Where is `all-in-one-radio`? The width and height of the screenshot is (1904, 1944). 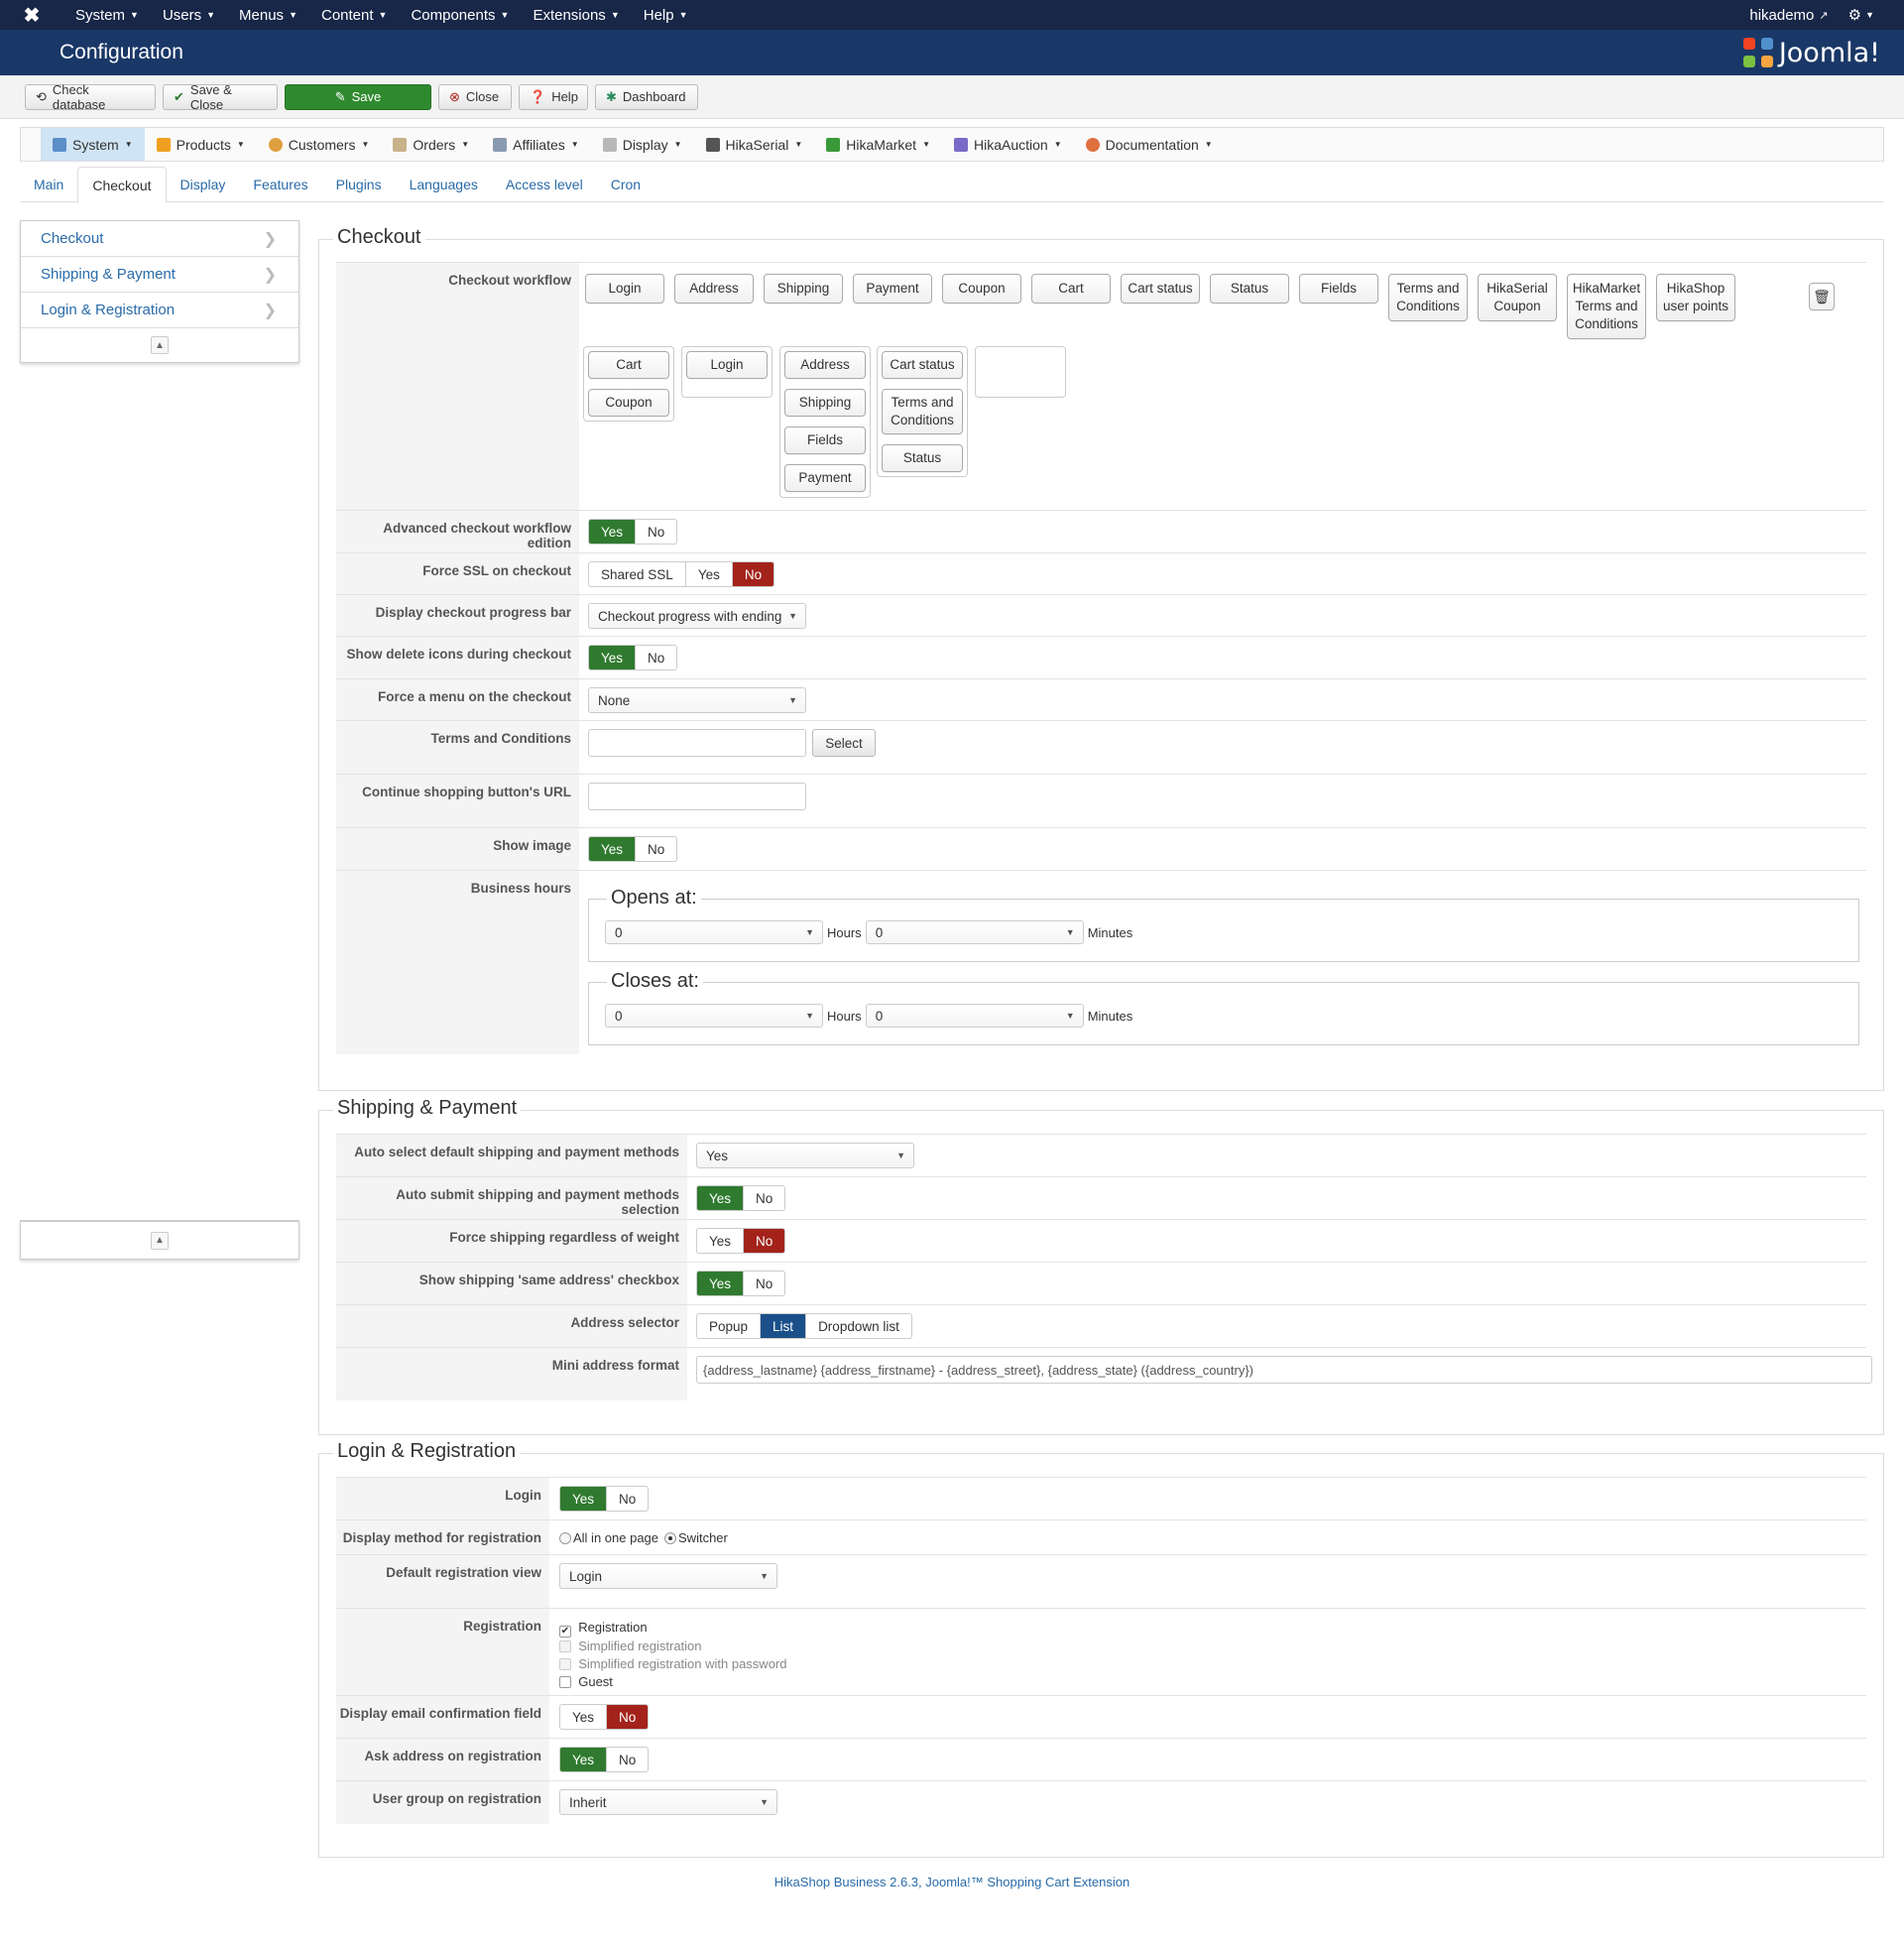
all-in-one-radio is located at coordinates (565, 1537).